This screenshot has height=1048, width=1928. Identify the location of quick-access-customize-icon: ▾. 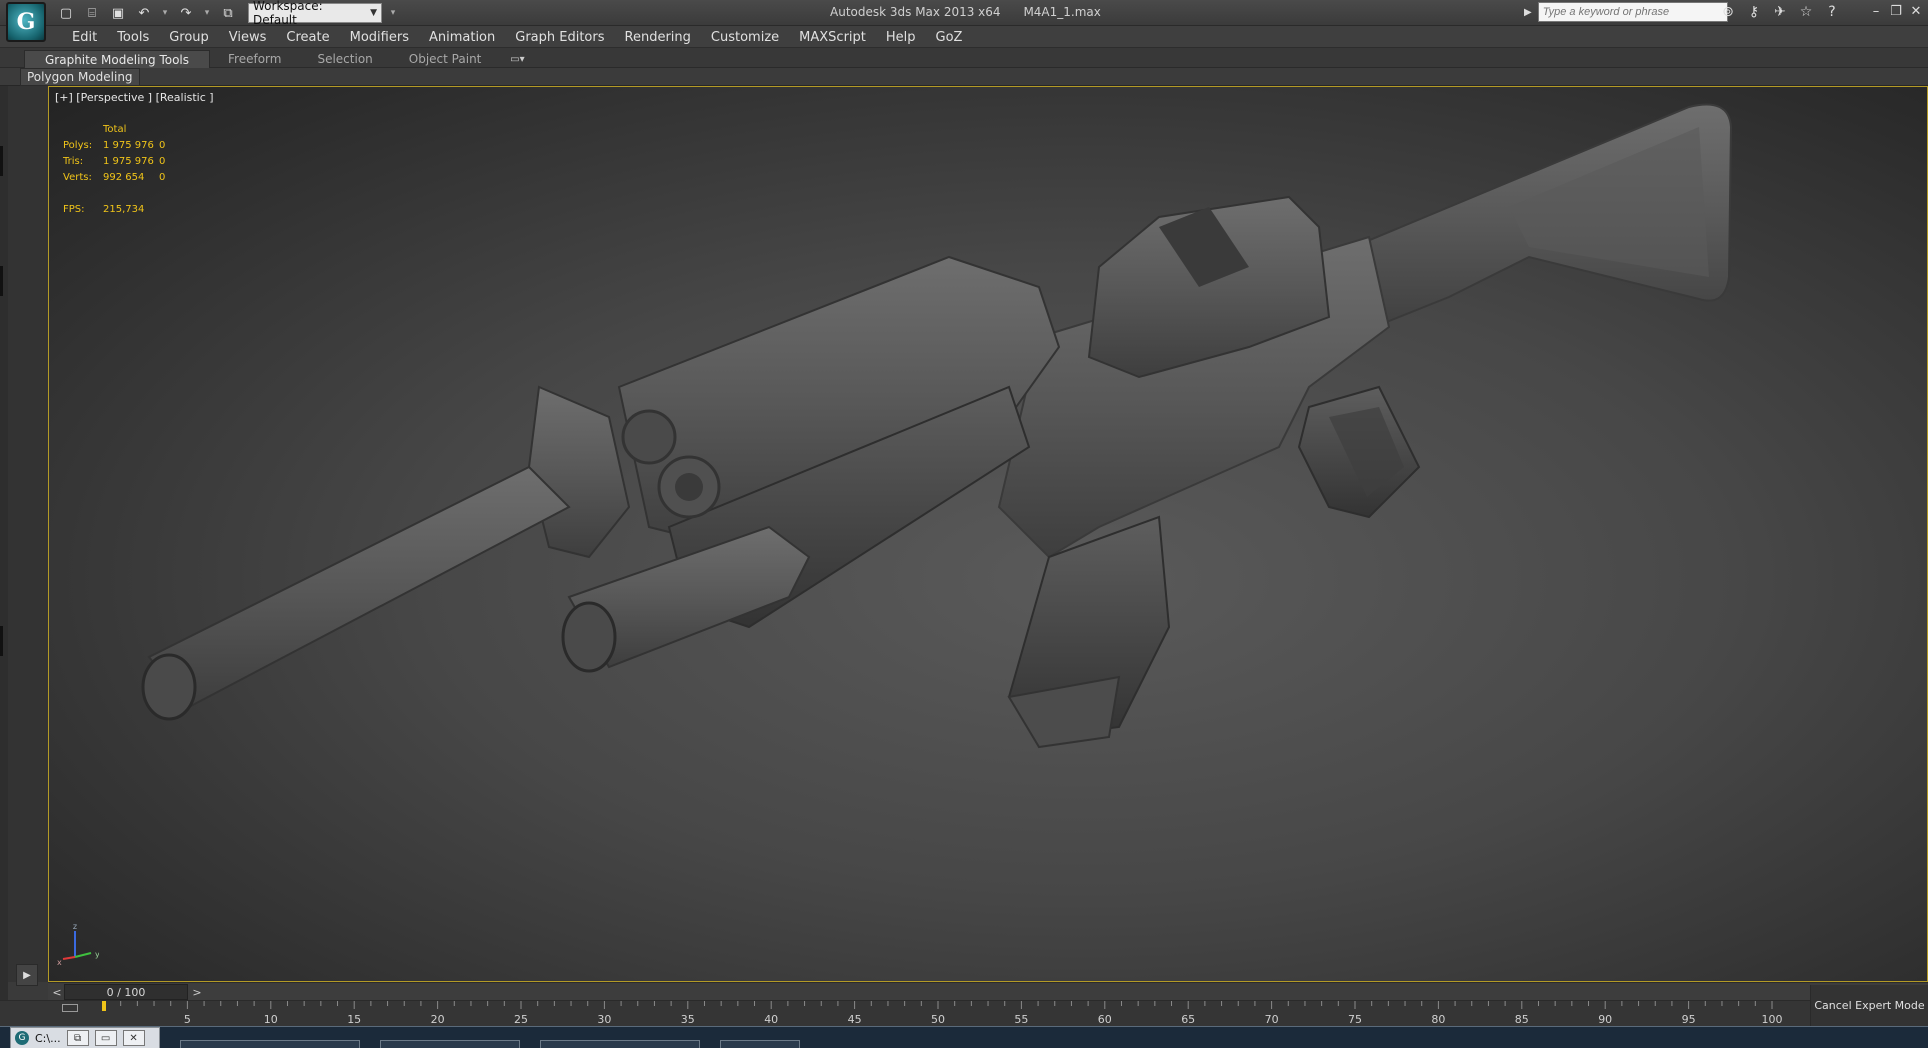
(393, 13).